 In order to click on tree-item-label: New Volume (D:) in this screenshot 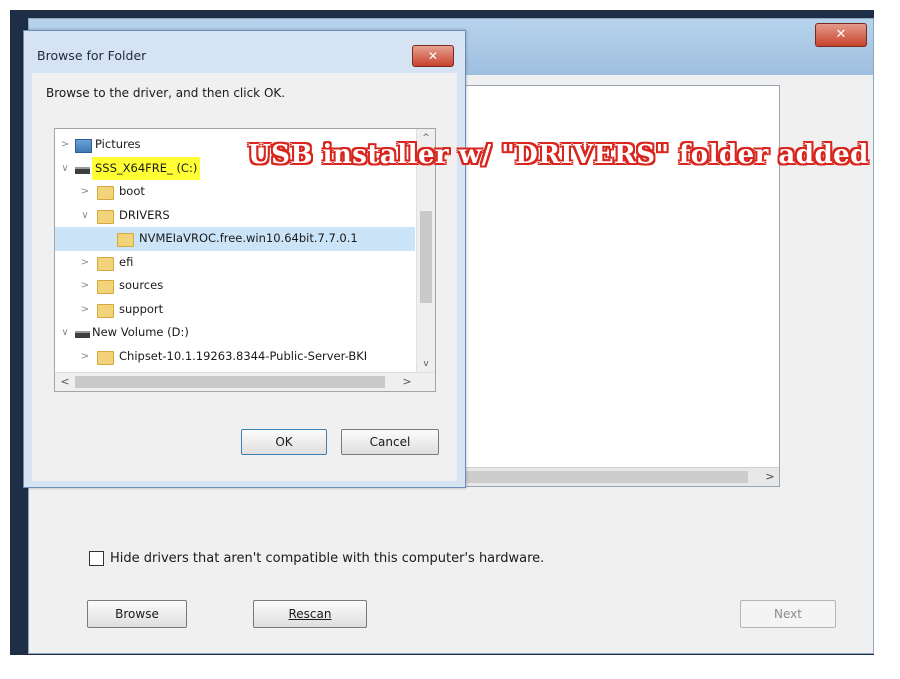, I will do `click(140, 332)`.